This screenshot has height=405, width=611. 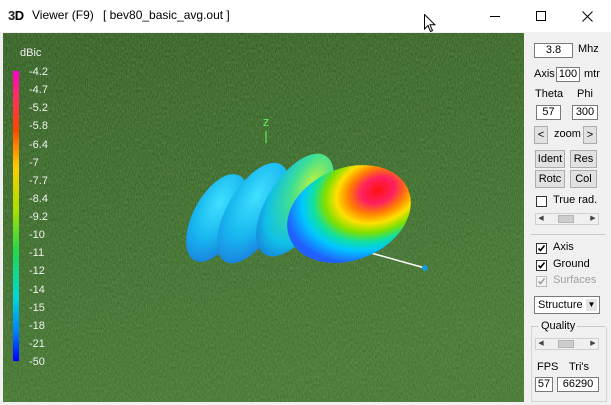 What do you see at coordinates (37, 308) in the screenshot?
I see `scale-label: -15` at bounding box center [37, 308].